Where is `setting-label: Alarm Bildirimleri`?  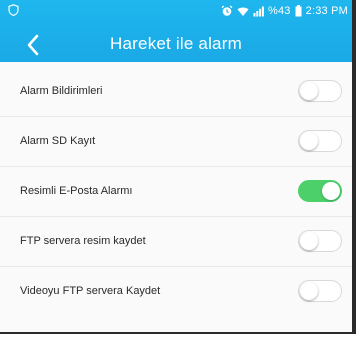 setting-label: Alarm Bildirimleri is located at coordinates (61, 91).